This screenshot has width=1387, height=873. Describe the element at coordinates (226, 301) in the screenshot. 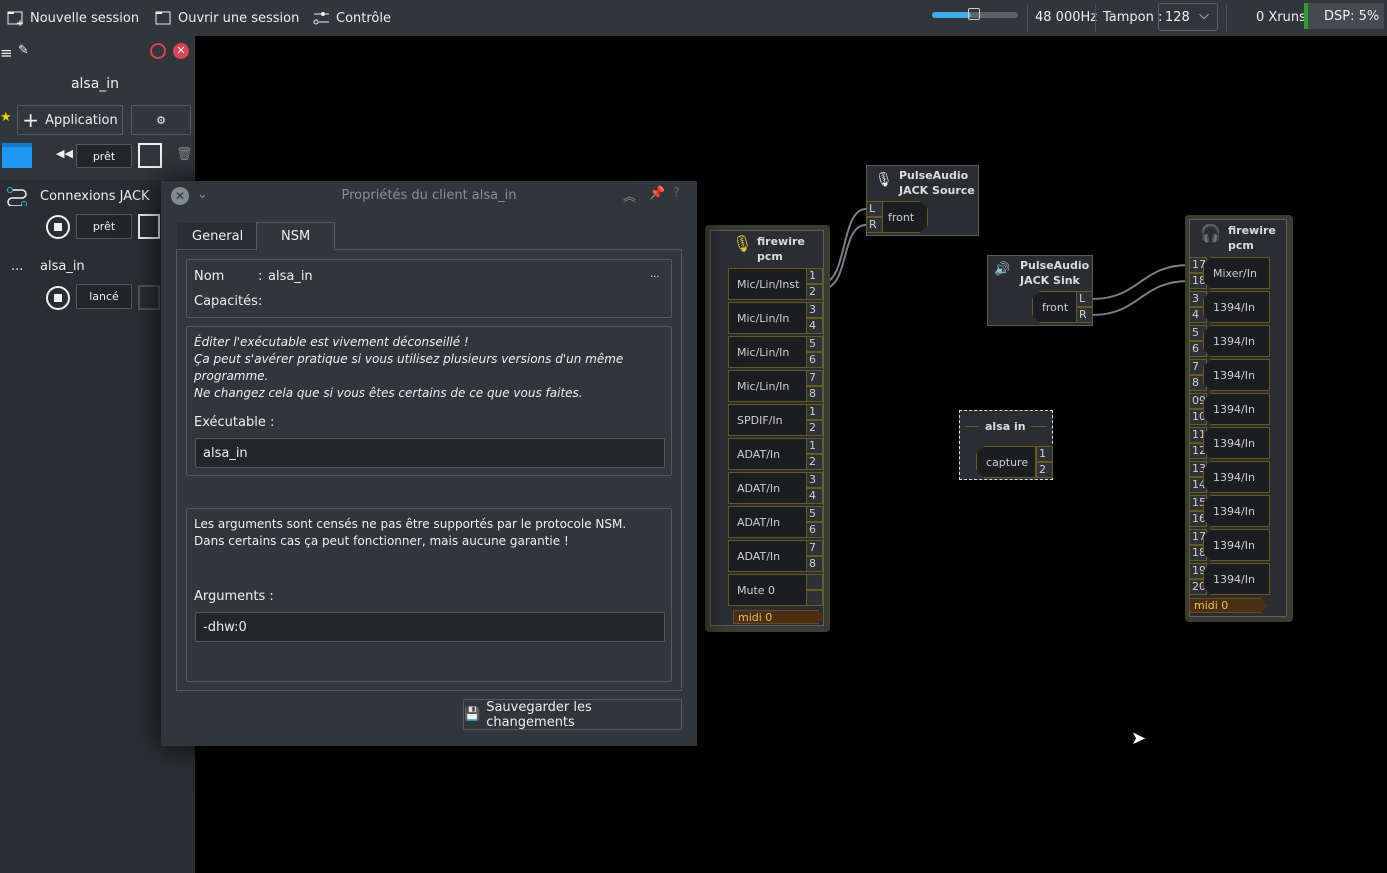

I see `capabilities-label: Capacités` at that location.